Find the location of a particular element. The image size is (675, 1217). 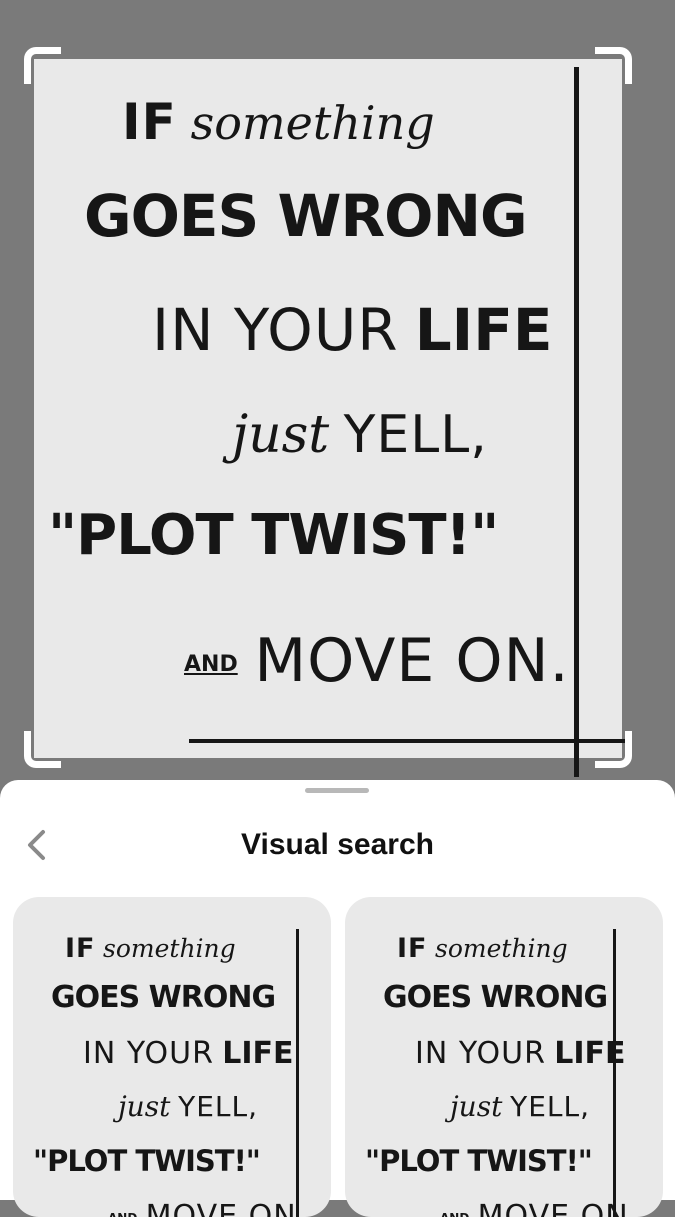

sheet-title: Visual search is located at coordinates (337, 844).